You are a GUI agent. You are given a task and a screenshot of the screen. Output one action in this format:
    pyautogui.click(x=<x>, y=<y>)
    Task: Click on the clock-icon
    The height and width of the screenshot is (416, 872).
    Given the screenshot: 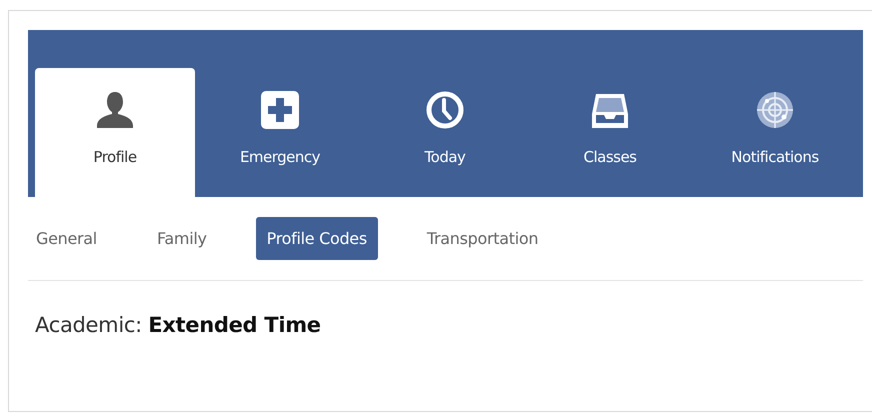 What is the action you would take?
    pyautogui.click(x=445, y=110)
    